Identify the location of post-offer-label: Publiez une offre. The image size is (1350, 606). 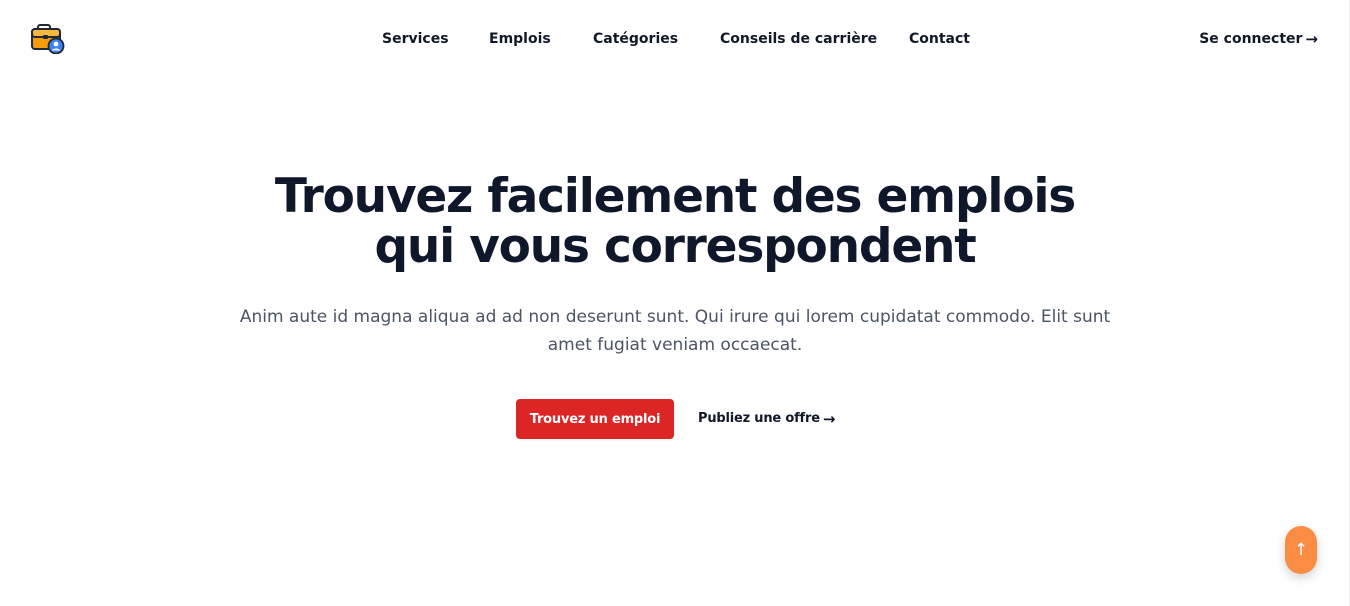
(759, 418).